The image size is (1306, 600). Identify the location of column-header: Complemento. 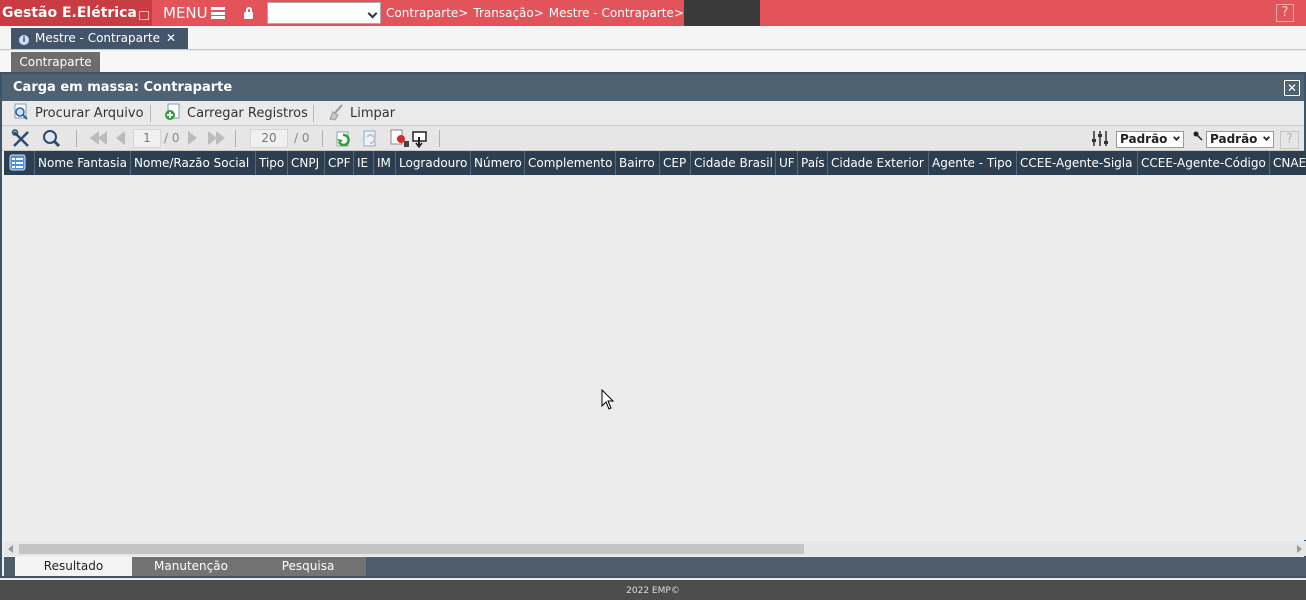
(570, 163).